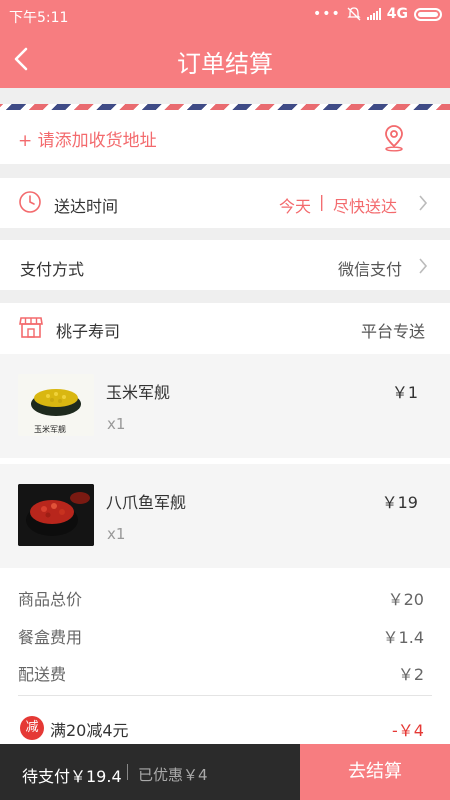  I want to click on discount-badge: 减, so click(32, 728).